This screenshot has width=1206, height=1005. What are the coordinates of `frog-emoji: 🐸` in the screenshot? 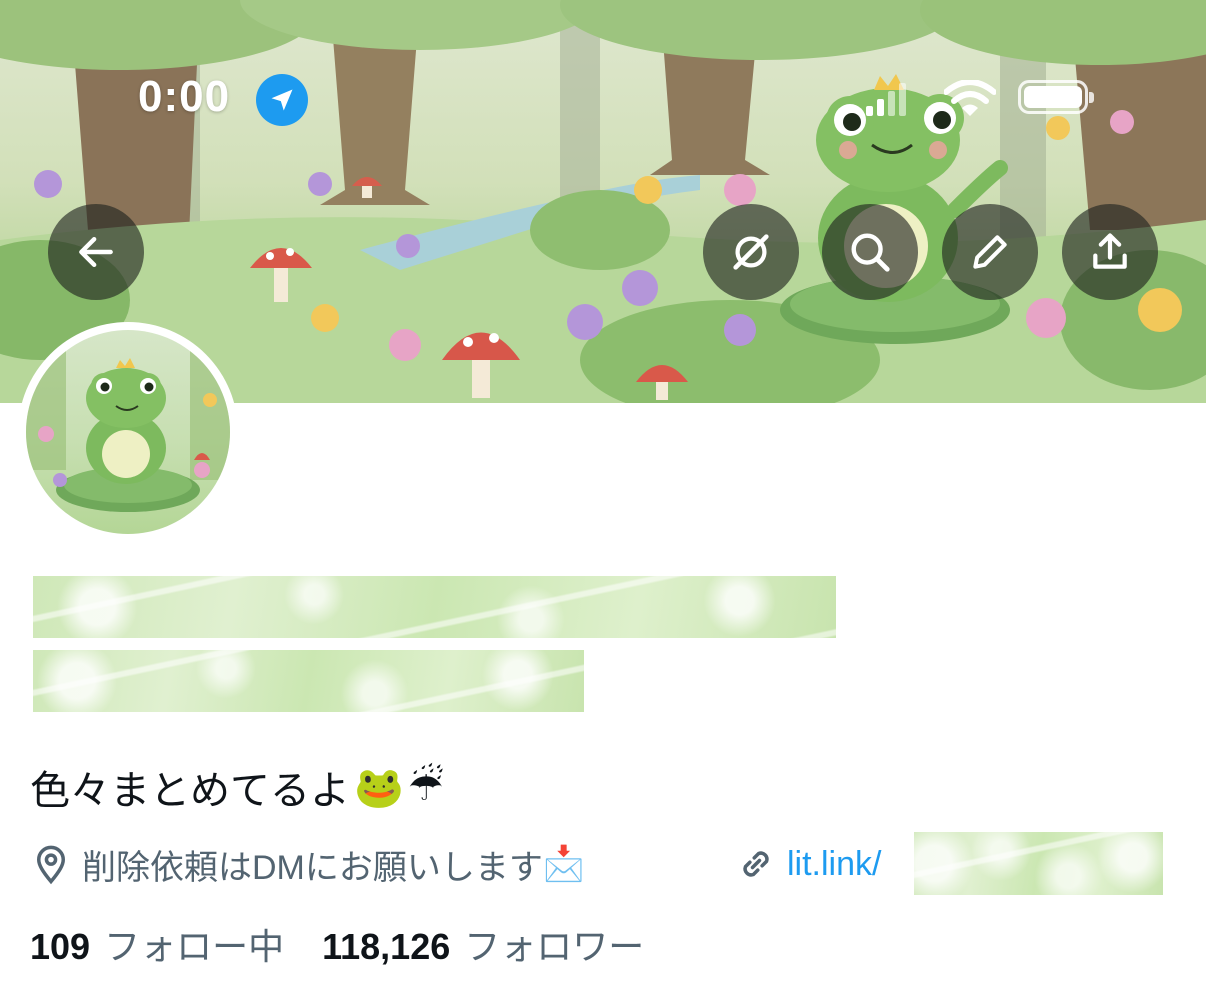 It's located at (379, 787).